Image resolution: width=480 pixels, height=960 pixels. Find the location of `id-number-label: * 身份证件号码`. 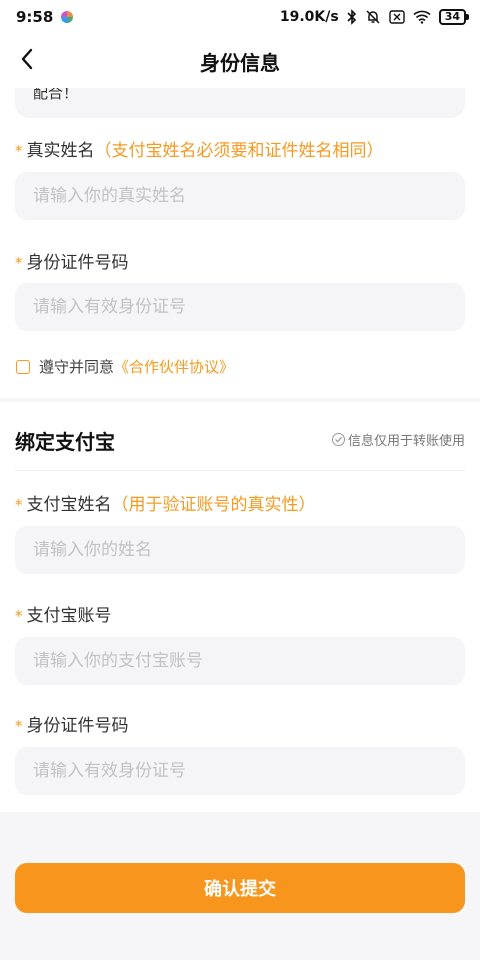

id-number-label: * 身份证件号码 is located at coordinates (72, 260).